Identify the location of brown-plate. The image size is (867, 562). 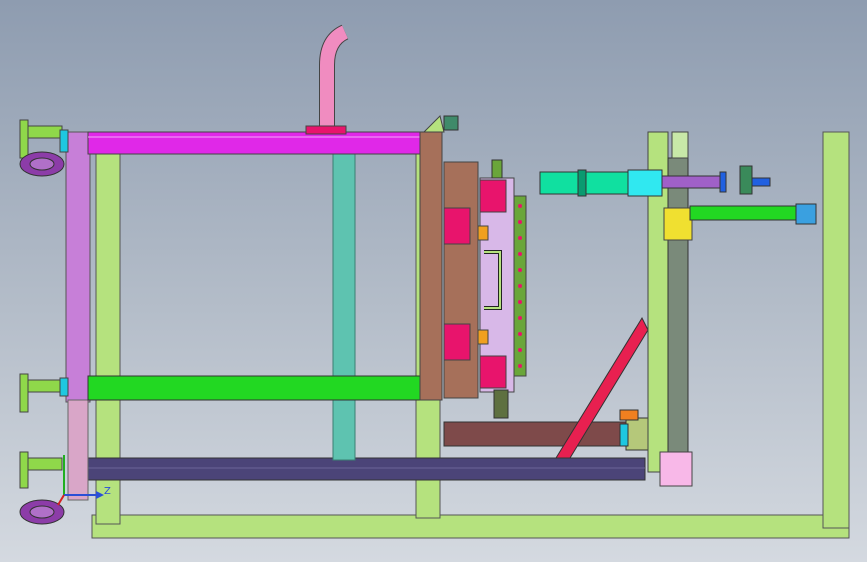
(431, 266).